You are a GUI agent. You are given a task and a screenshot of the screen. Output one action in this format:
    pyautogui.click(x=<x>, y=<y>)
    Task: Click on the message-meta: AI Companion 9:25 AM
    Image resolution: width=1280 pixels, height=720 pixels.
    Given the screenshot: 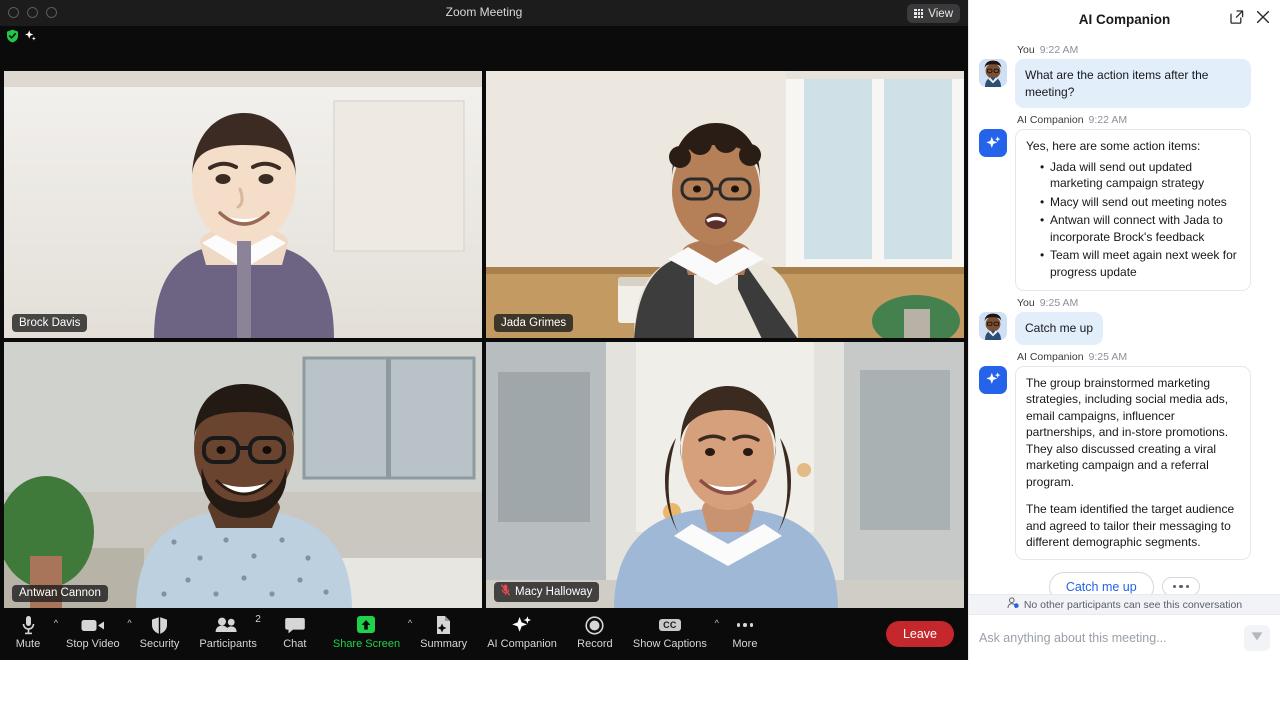 What is the action you would take?
    pyautogui.click(x=1143, y=357)
    